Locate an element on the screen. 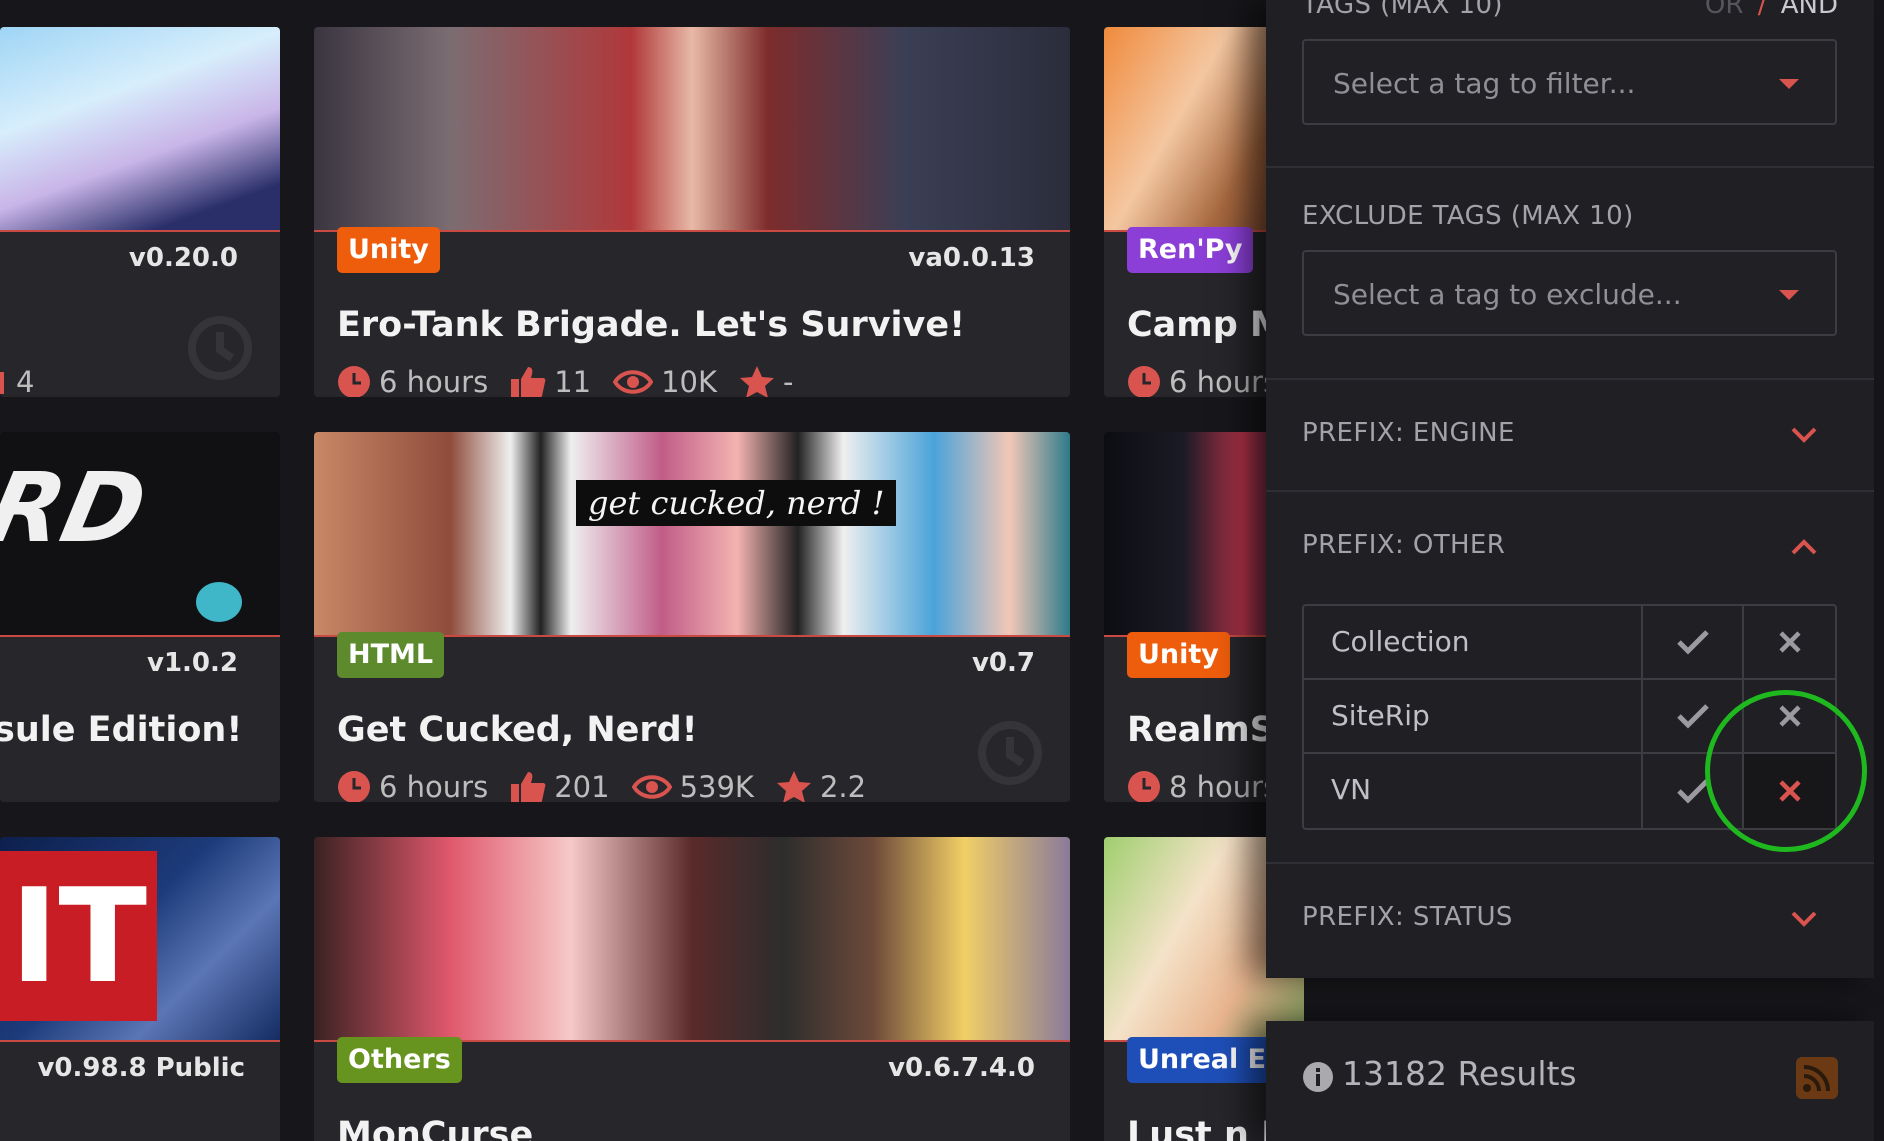 The height and width of the screenshot is (1141, 1884). info-icon is located at coordinates (1318, 1077).